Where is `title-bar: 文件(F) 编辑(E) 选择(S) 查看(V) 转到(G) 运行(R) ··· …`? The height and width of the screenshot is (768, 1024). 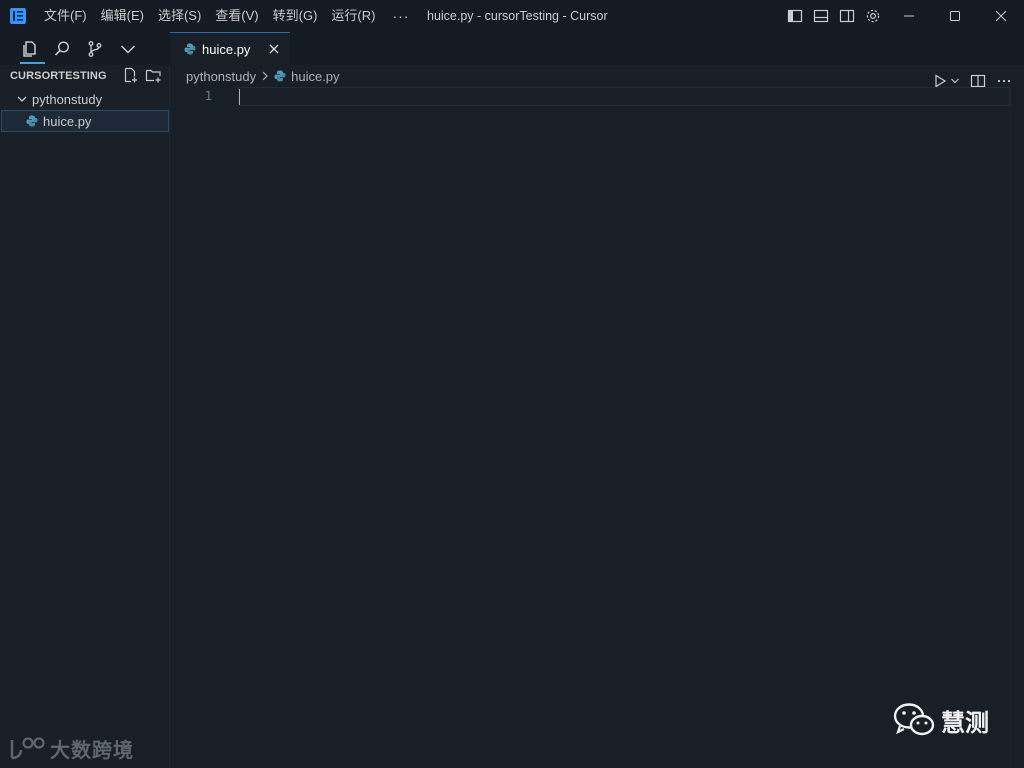
title-bar: 文件(F) 编辑(E) 选择(S) 查看(V) 转到(G) 运行(R) ··· … is located at coordinates (512, 16).